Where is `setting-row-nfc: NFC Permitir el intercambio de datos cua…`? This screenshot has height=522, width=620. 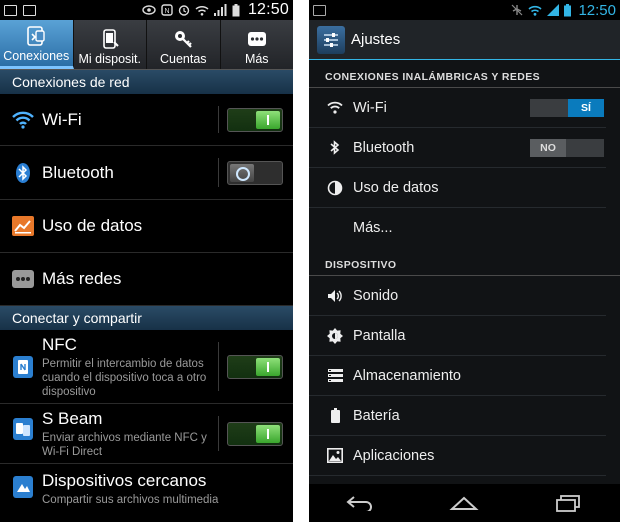
setting-row-nfc: NFC Permitir el intercambio de datos cua… is located at coordinates (146, 367).